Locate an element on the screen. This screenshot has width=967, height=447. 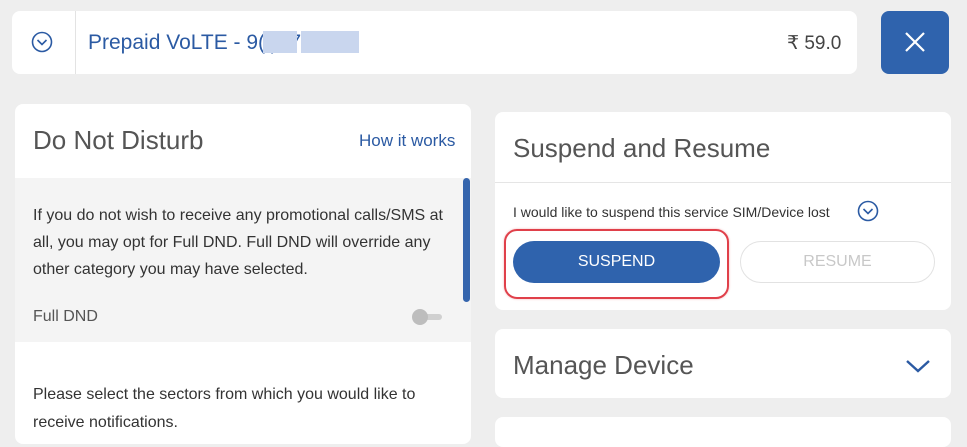
suspend-highlight-outline is located at coordinates (616, 264).